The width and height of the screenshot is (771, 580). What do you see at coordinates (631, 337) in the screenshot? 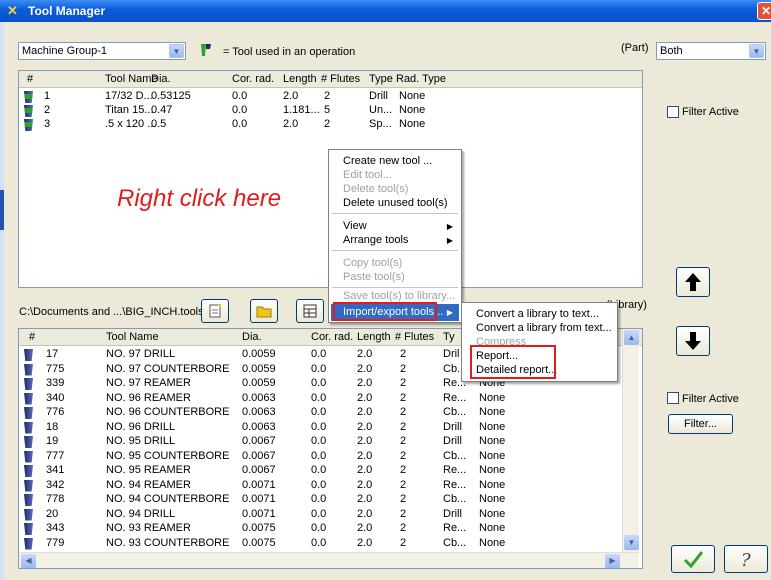
I see `scroll-up-icon: ▲` at bounding box center [631, 337].